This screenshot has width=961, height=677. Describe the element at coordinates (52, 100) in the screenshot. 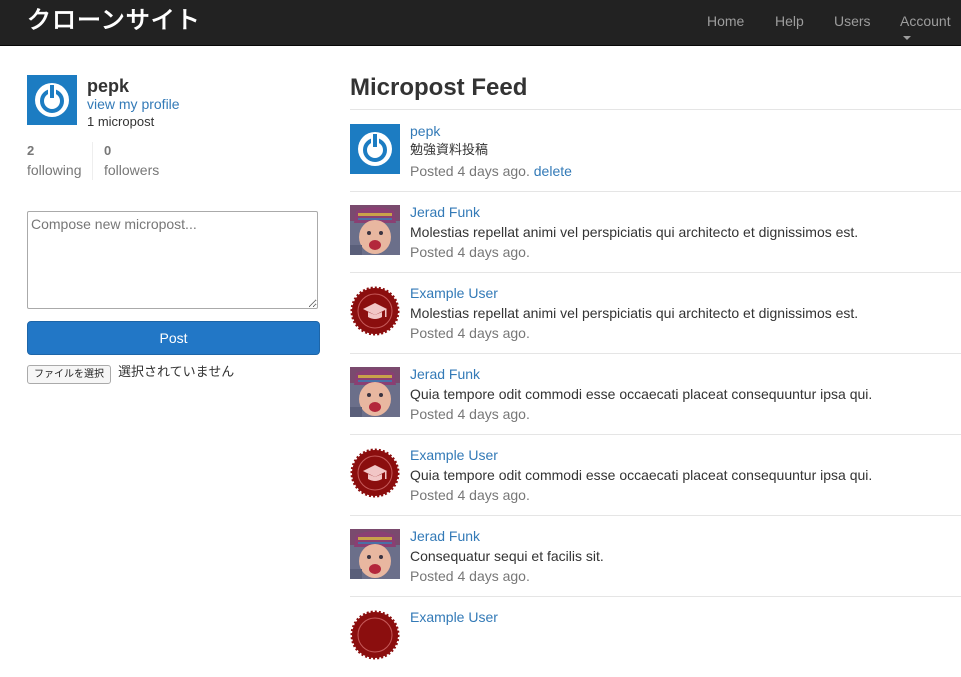

I see `user-avatar-power-icon` at that location.